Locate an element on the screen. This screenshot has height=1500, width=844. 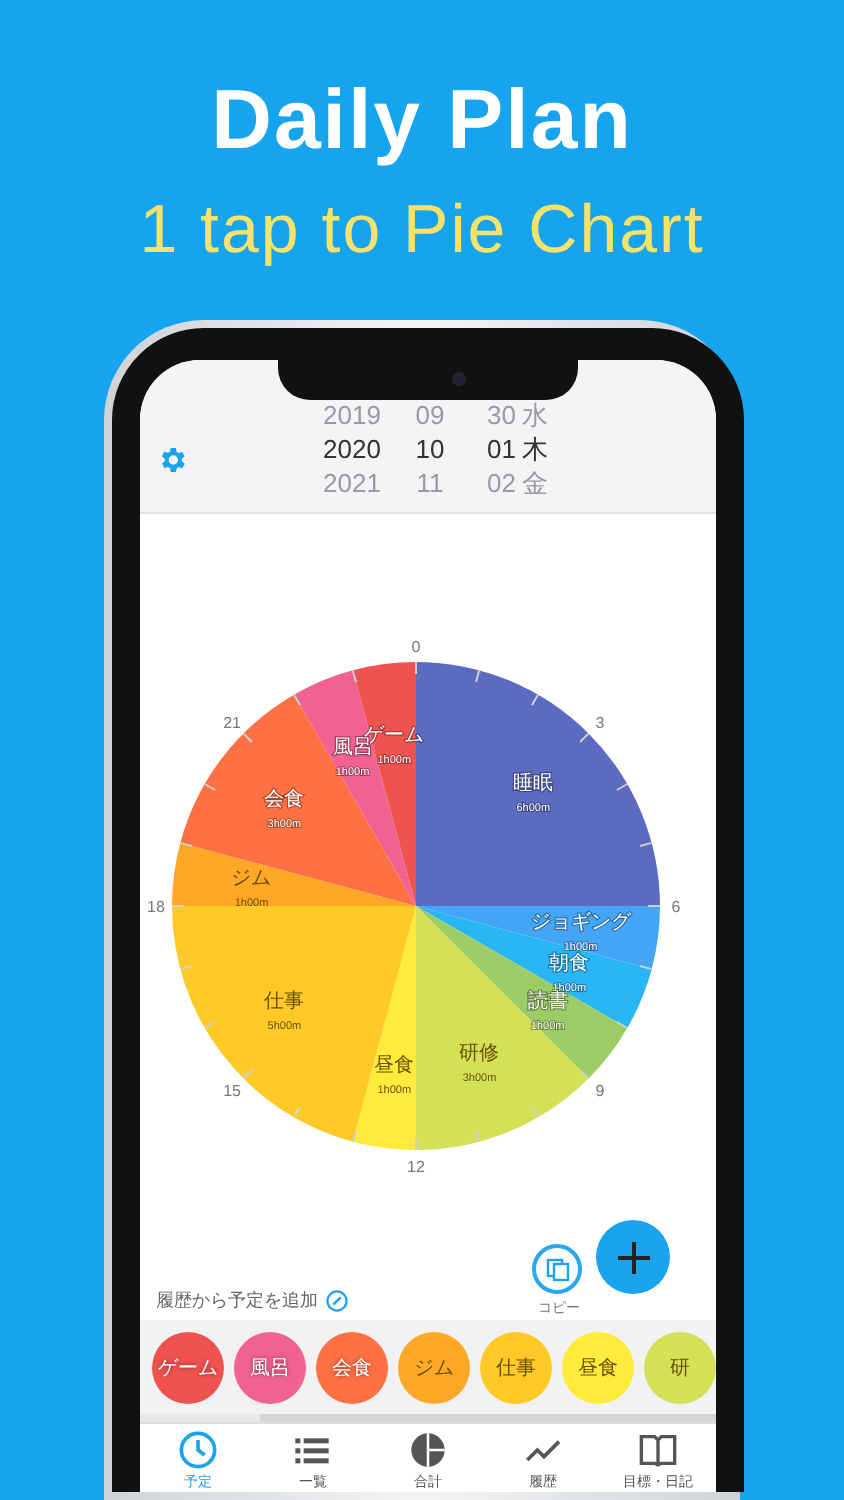
weekday-option: 金 is located at coordinates (532, 483).